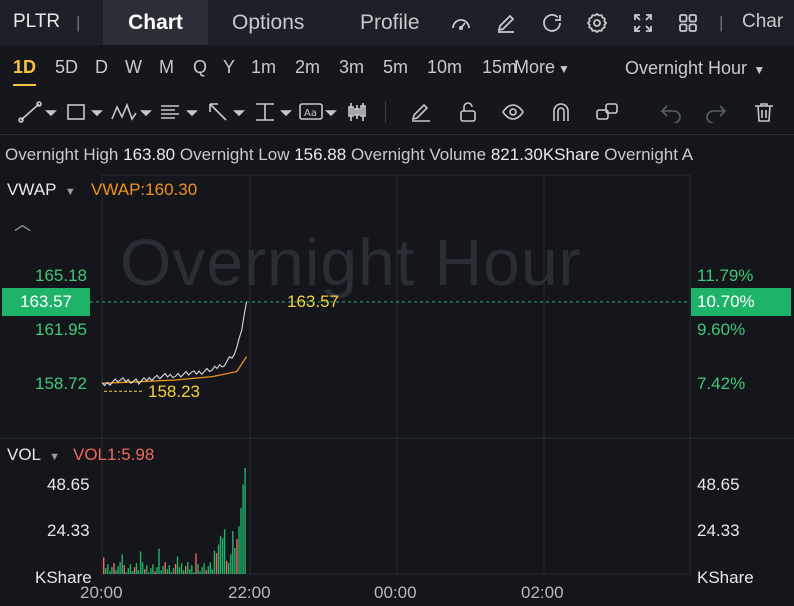 The width and height of the screenshot is (794, 606). I want to click on session-dropdown: Overnight Hour ▼, so click(695, 68).